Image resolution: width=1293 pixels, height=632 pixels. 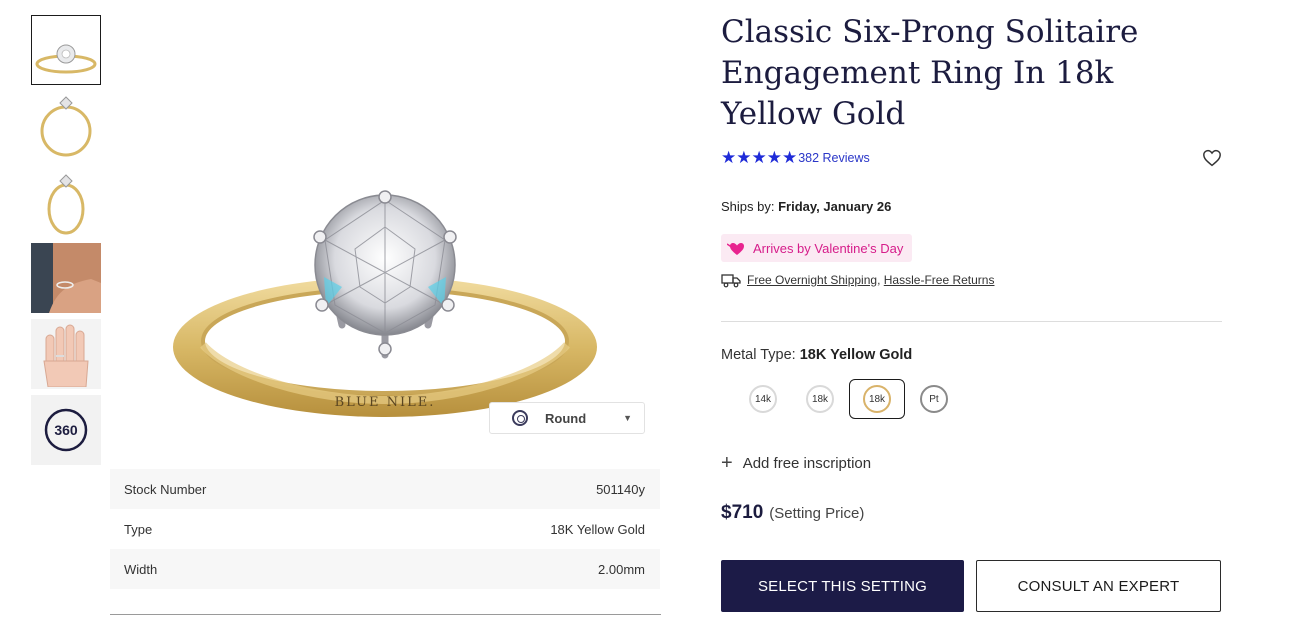 I want to click on metal-type: Metal Type: 18K Yellow Gold, so click(x=816, y=355).